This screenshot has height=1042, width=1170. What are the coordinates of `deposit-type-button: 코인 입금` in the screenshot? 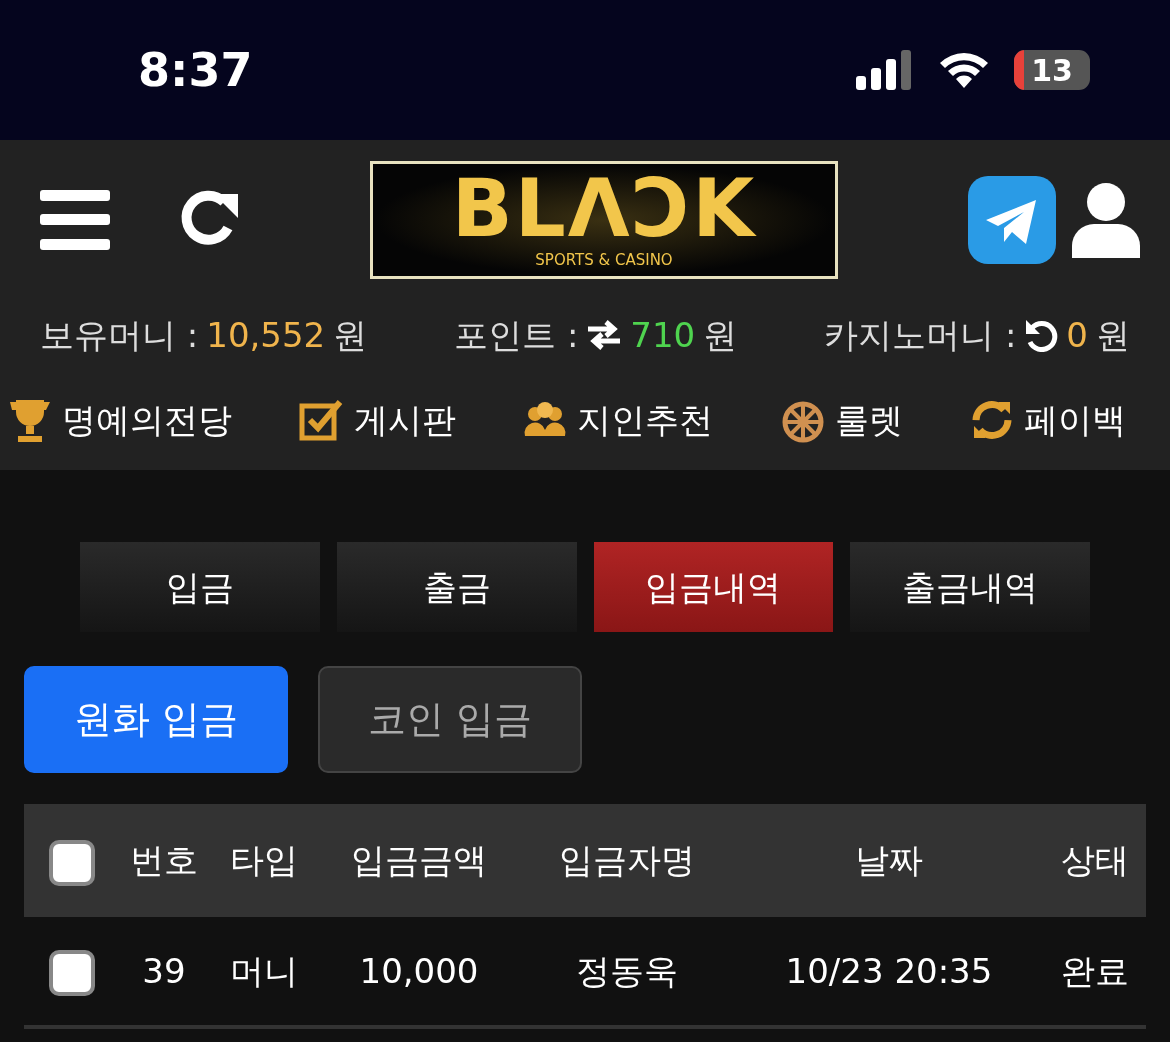 It's located at (450, 719).